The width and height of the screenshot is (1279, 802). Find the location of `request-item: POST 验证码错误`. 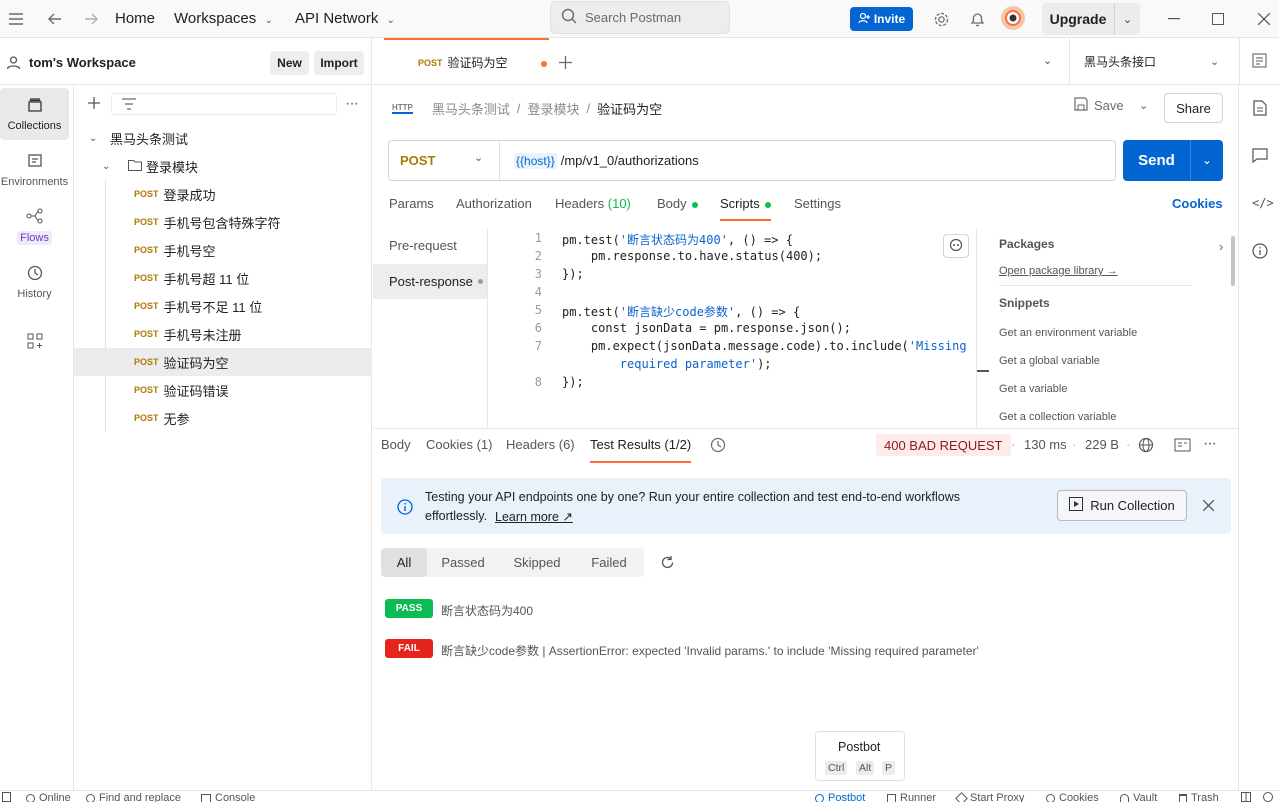

request-item: POST 验证码错误 is located at coordinates (223, 390).